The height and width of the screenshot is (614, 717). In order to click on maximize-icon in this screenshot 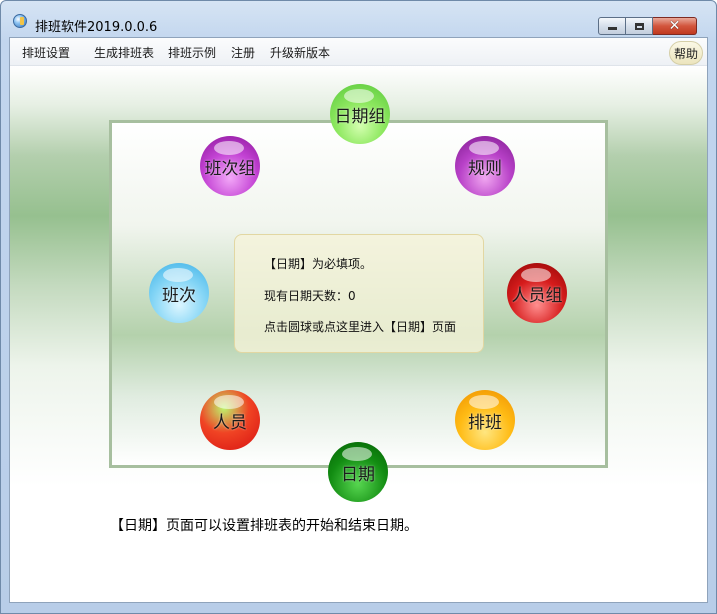, I will do `click(639, 26)`.